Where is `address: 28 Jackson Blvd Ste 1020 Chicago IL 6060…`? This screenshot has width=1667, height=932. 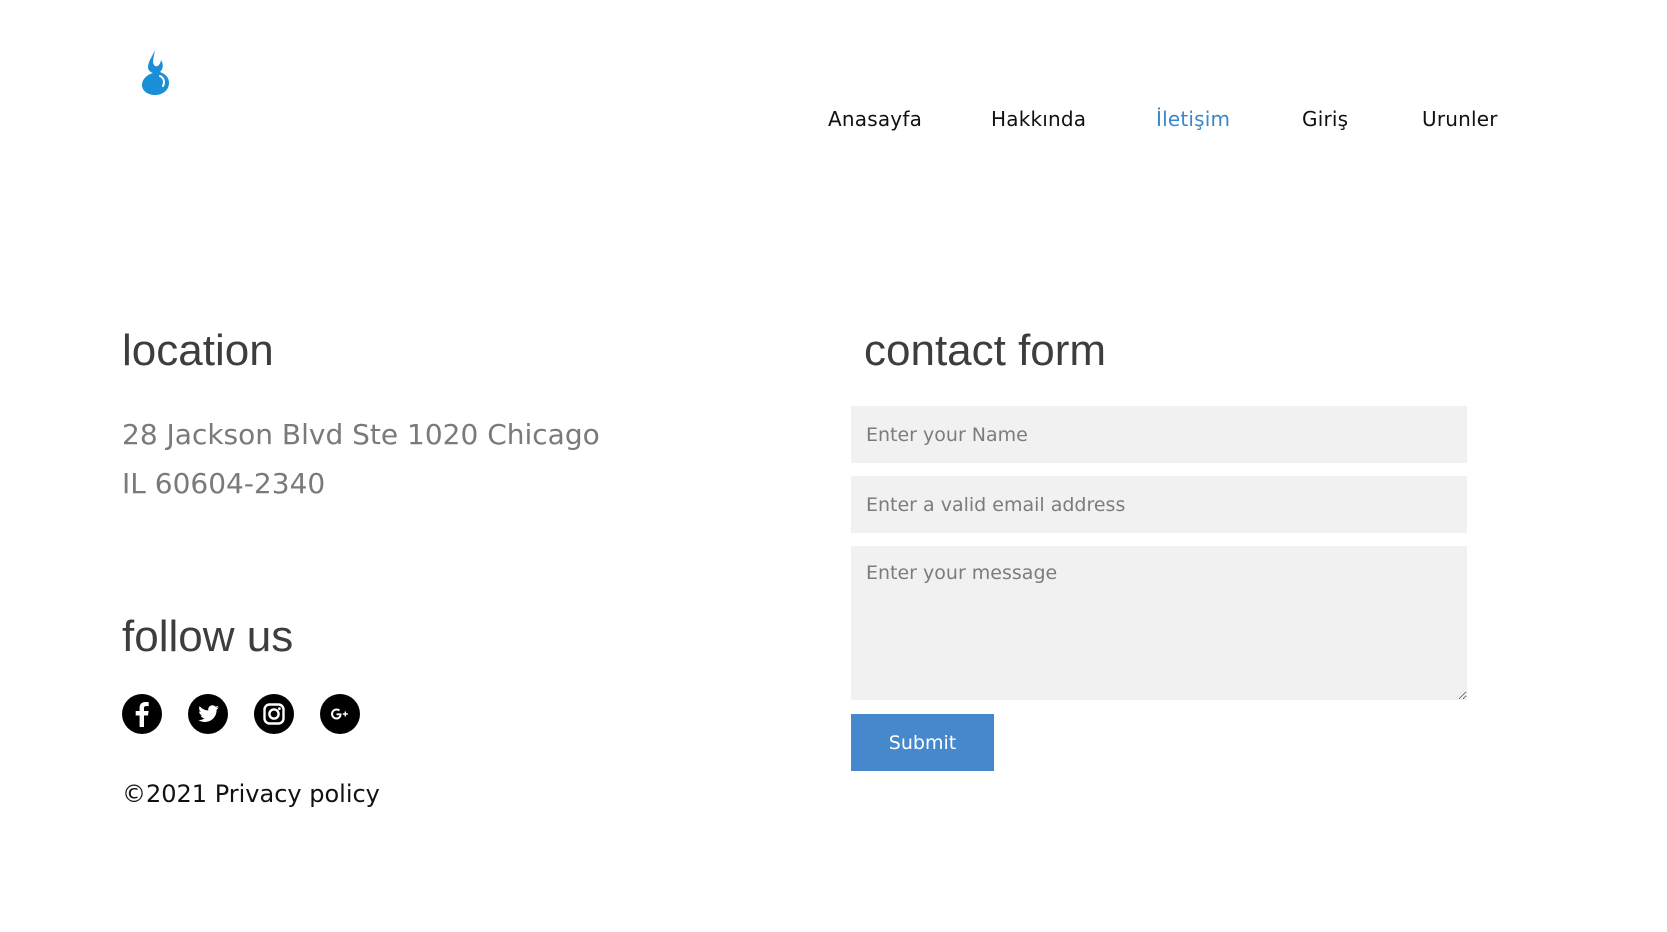
address: 28 Jackson Blvd Ste 1020 Chicago IL 6060… is located at coordinates (361, 459).